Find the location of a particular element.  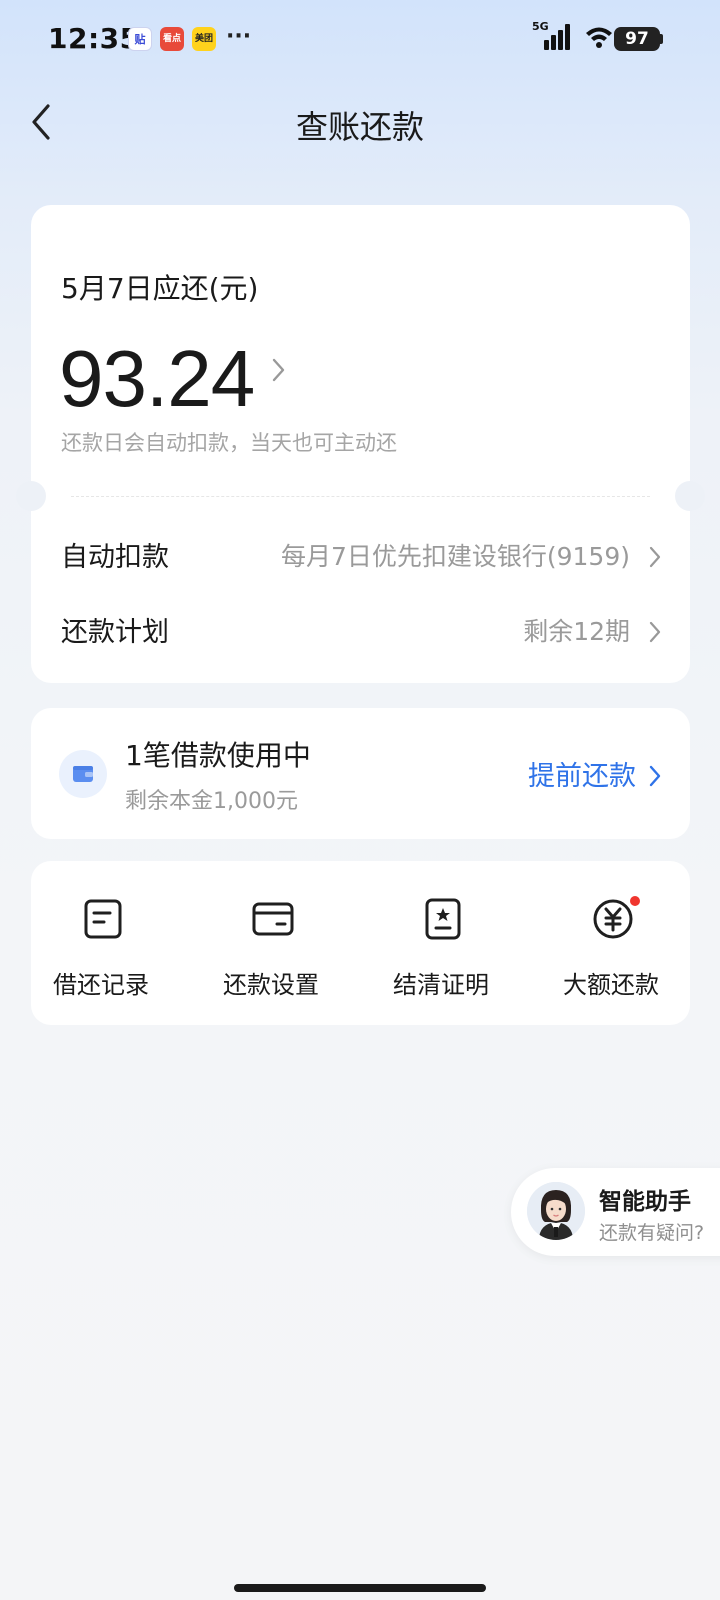

repayment-plan-value: 剩余12期 is located at coordinates (576, 631).